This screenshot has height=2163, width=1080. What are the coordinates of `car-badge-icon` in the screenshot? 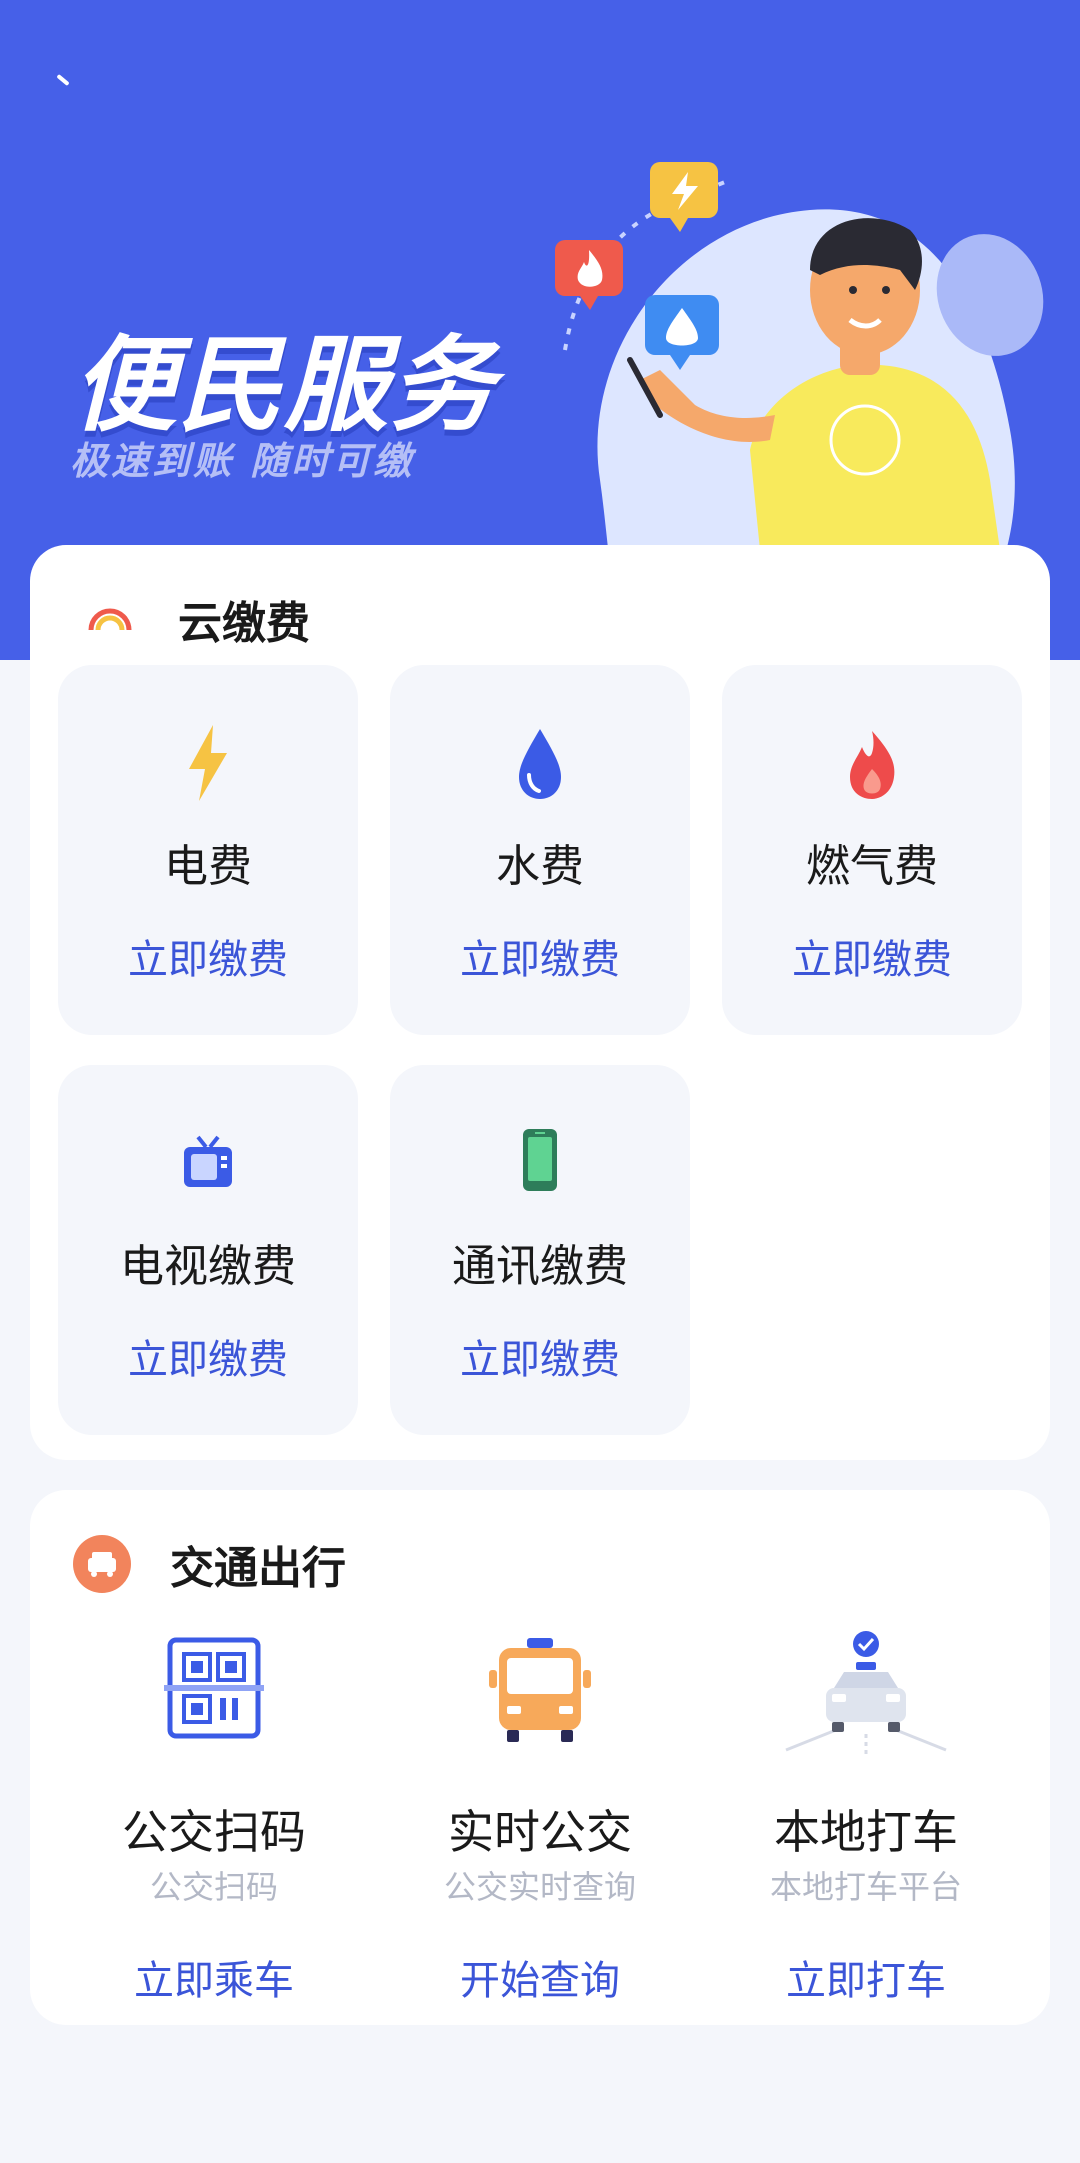 It's located at (102, 1564).